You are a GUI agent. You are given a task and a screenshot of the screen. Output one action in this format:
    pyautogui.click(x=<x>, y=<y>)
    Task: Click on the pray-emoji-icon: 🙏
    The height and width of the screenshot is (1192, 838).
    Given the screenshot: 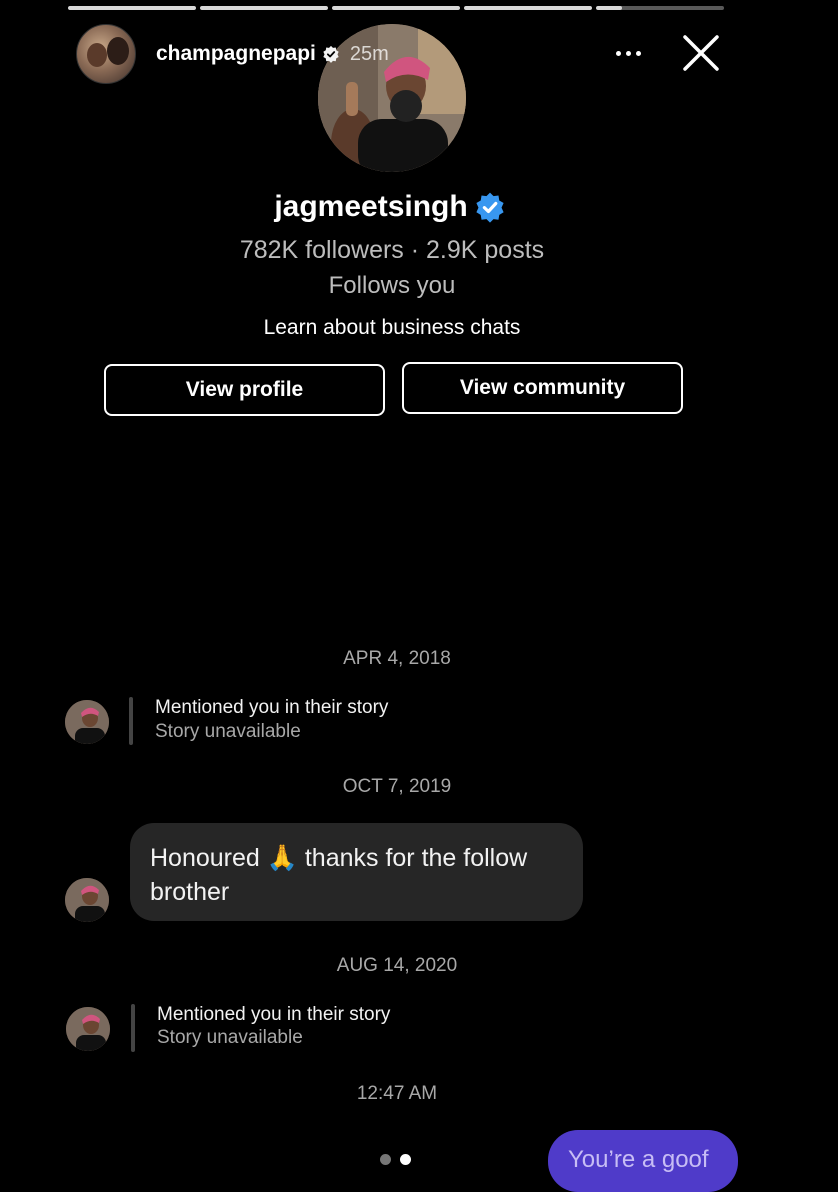 What is the action you would take?
    pyautogui.click(x=282, y=858)
    